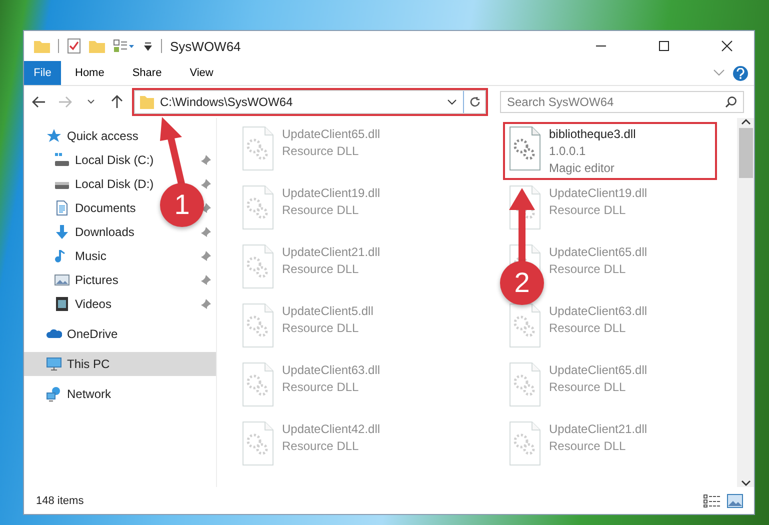 Image resolution: width=769 pixels, height=525 pixels. I want to click on nav-item: Pictures, so click(72, 280).